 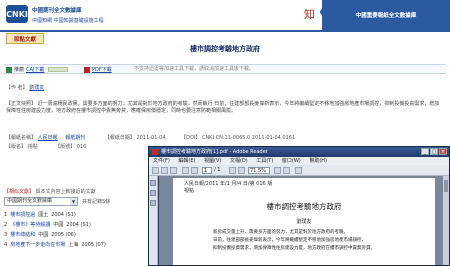 I want to click on pdf-download-link: PDF下載, so click(x=102, y=69).